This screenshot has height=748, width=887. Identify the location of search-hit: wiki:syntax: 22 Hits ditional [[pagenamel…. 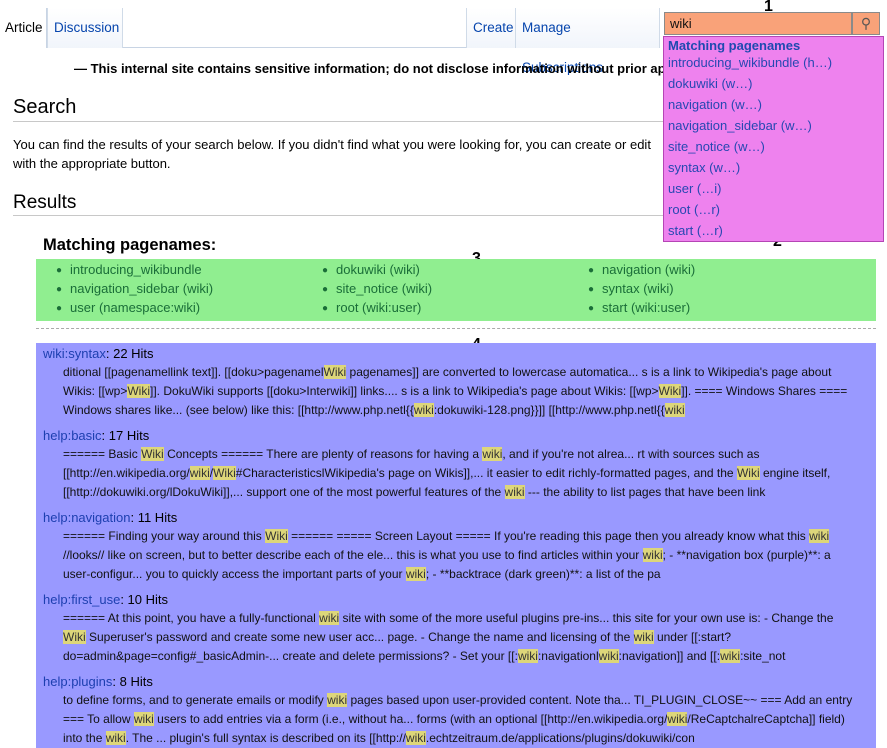
(458, 382).